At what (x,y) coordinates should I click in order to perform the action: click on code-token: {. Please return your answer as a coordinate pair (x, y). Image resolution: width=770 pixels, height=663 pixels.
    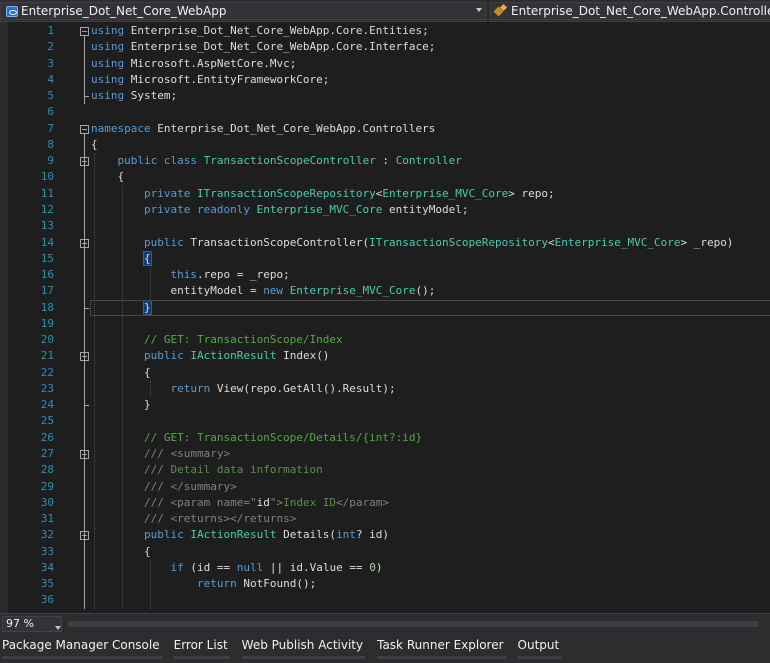
    Looking at the image, I should click on (94, 144).